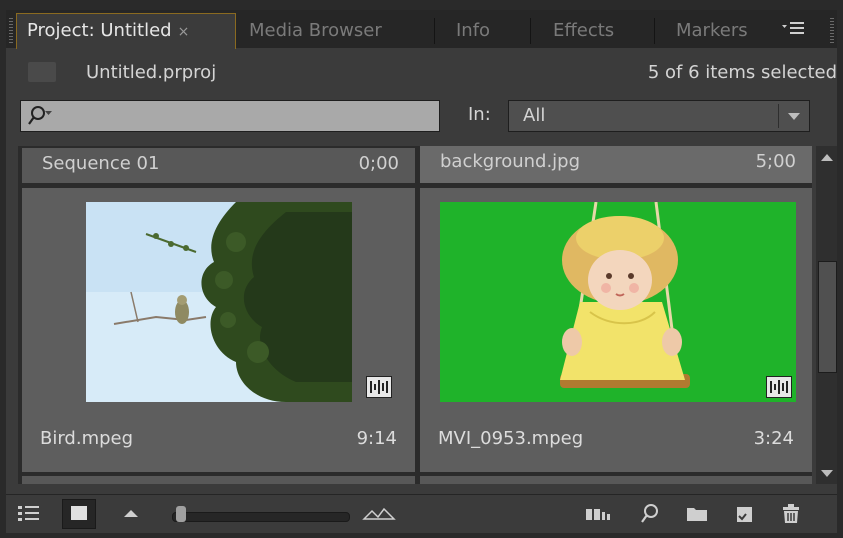 This screenshot has width=843, height=538. I want to click on in-filter-select: All, so click(659, 116).